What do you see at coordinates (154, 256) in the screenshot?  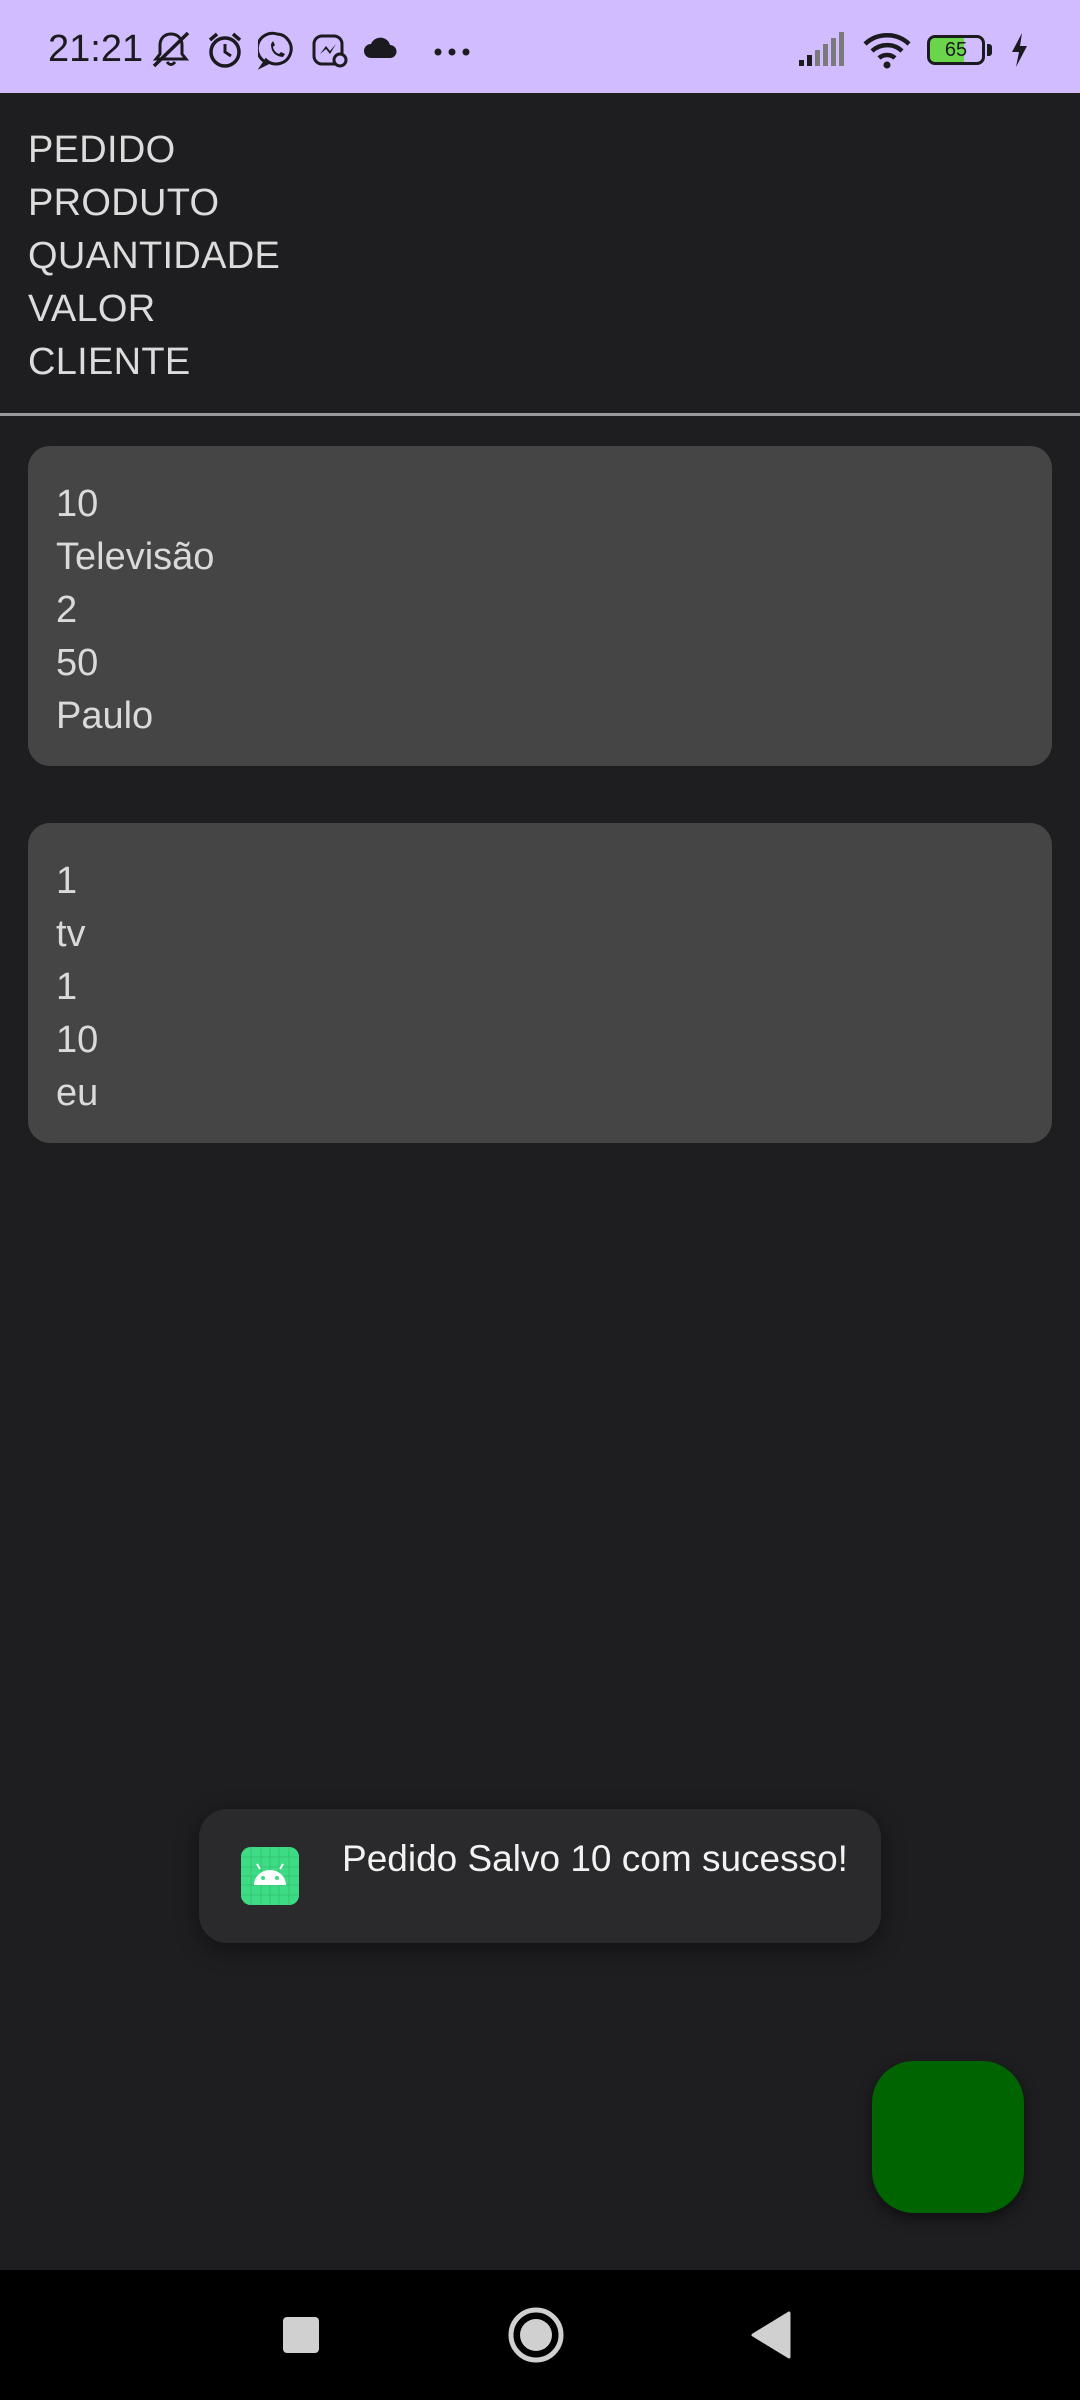 I see `header-quantidade-label: QUANTIDADE` at bounding box center [154, 256].